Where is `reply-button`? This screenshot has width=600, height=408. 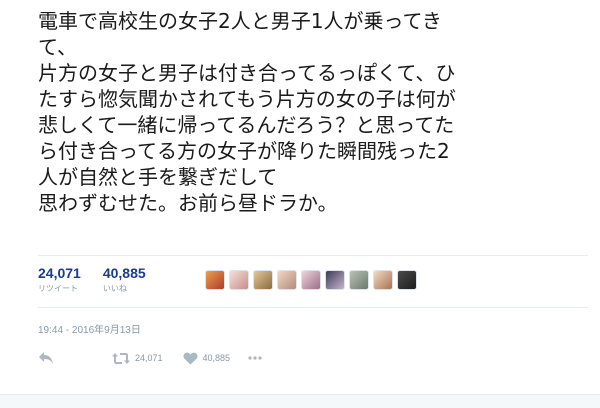 reply-button is located at coordinates (46, 358).